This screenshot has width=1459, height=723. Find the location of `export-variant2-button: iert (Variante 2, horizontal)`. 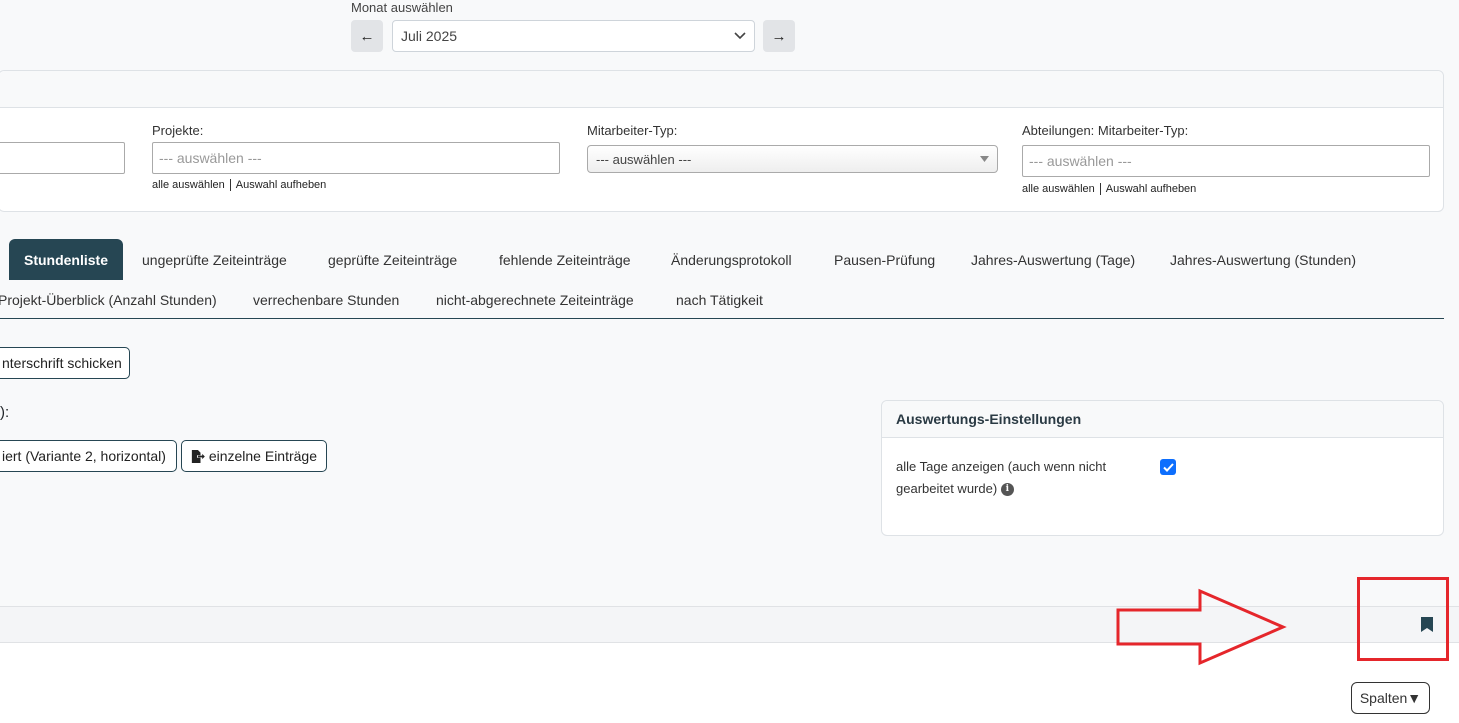

export-variant2-button: iert (Variante 2, horizontal) is located at coordinates (88, 456).